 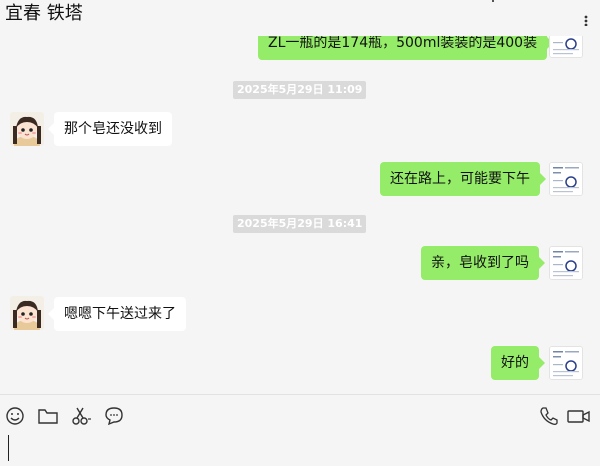 What do you see at coordinates (48, 416) in the screenshot?
I see `folder-icon` at bounding box center [48, 416].